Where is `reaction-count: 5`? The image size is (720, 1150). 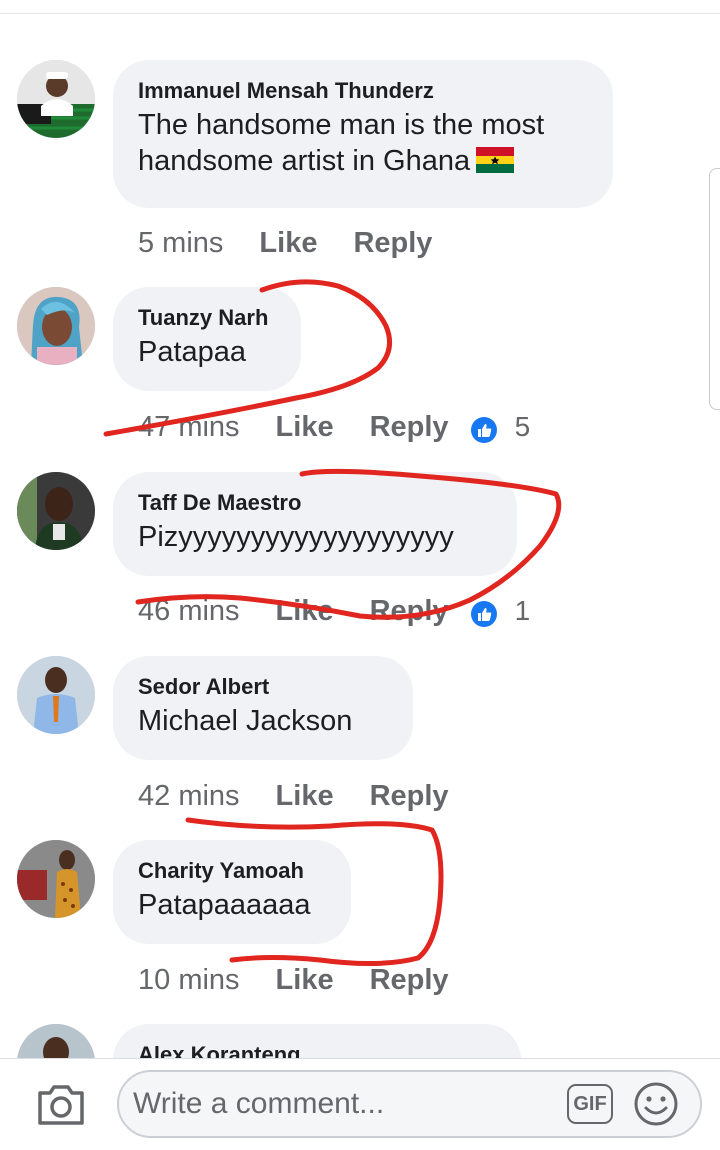 reaction-count: 5 is located at coordinates (523, 427).